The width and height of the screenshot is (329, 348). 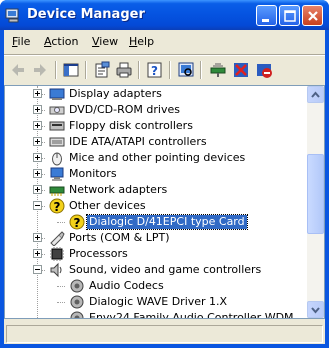 I want to click on chevron-up-icon, so click(x=315, y=94).